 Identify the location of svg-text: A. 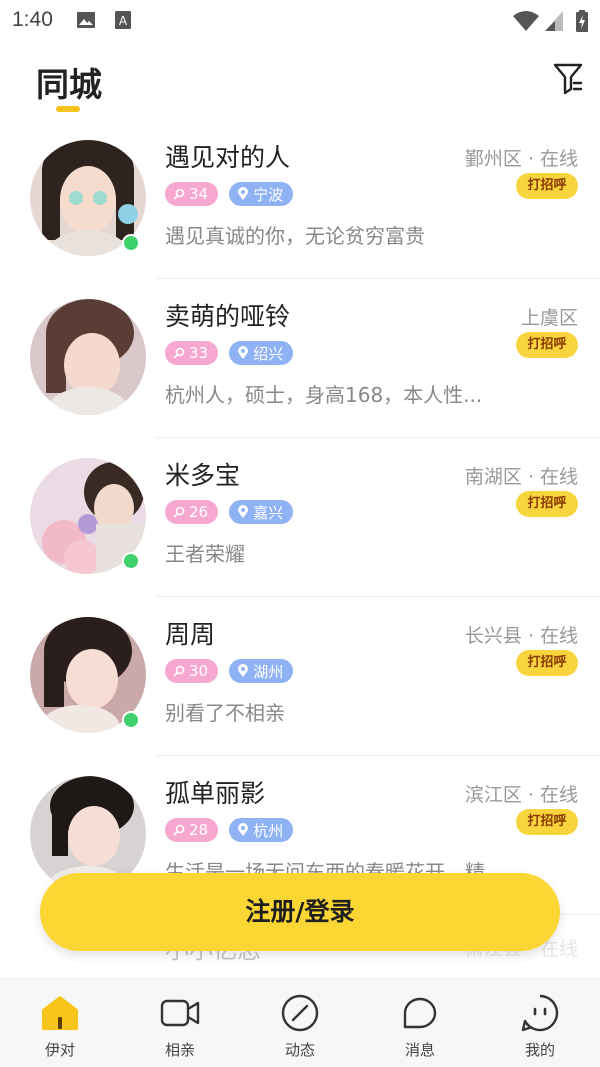
(123, 21).